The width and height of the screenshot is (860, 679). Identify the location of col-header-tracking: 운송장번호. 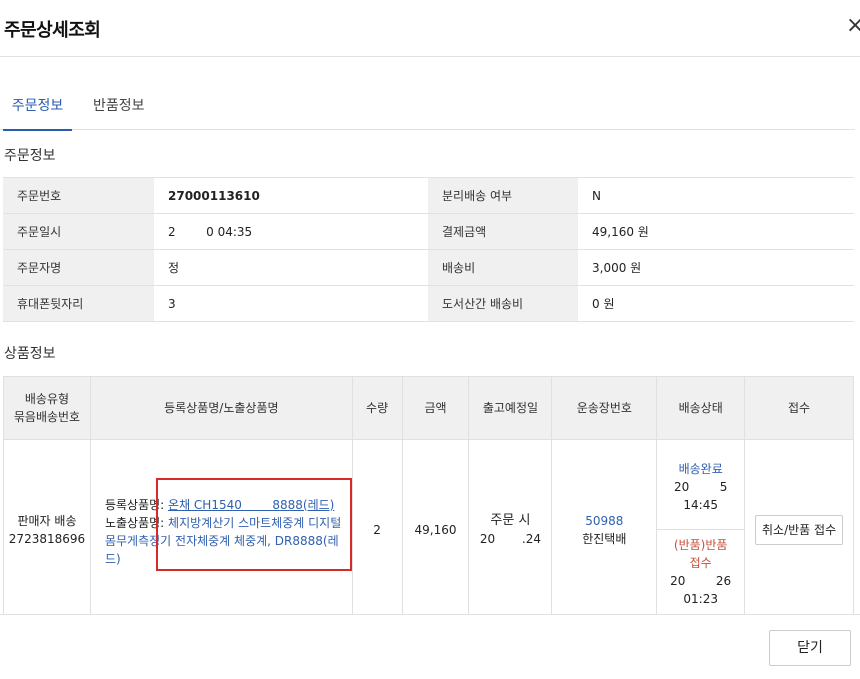
(604, 408).